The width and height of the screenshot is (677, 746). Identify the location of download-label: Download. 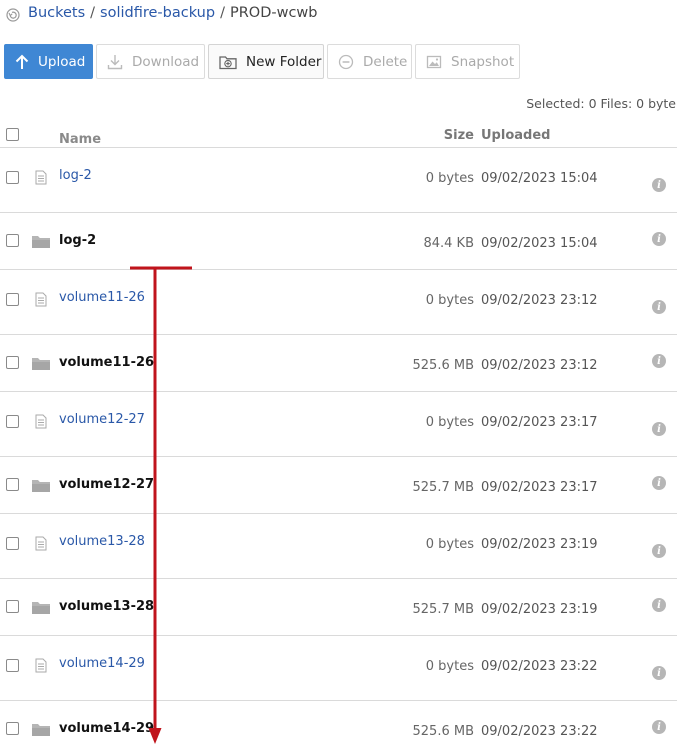
(166, 61).